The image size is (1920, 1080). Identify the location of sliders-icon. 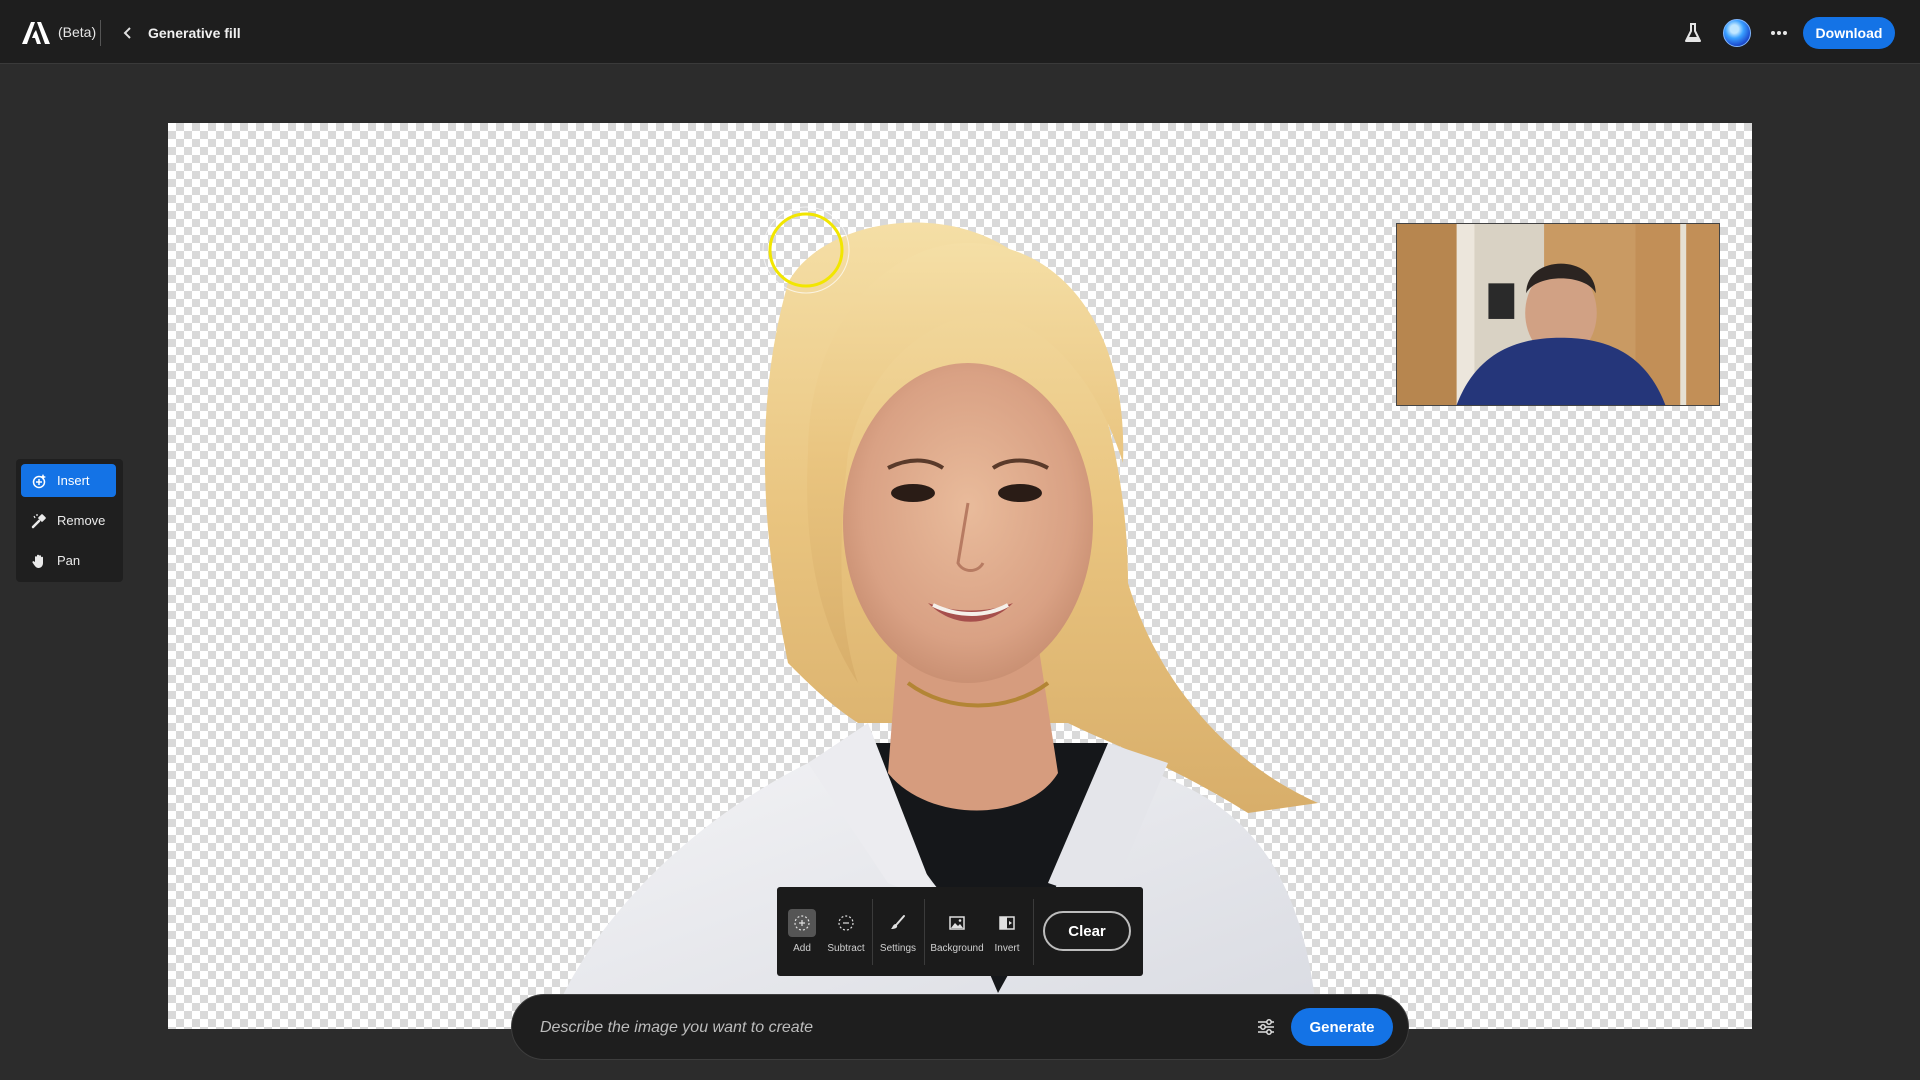
(1266, 1027).